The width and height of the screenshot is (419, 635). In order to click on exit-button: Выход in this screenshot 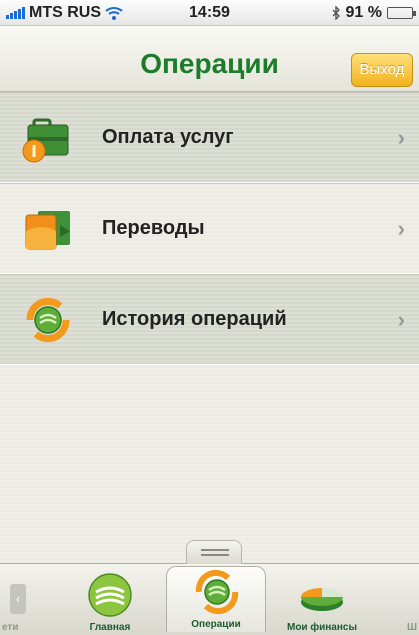, I will do `click(382, 70)`.